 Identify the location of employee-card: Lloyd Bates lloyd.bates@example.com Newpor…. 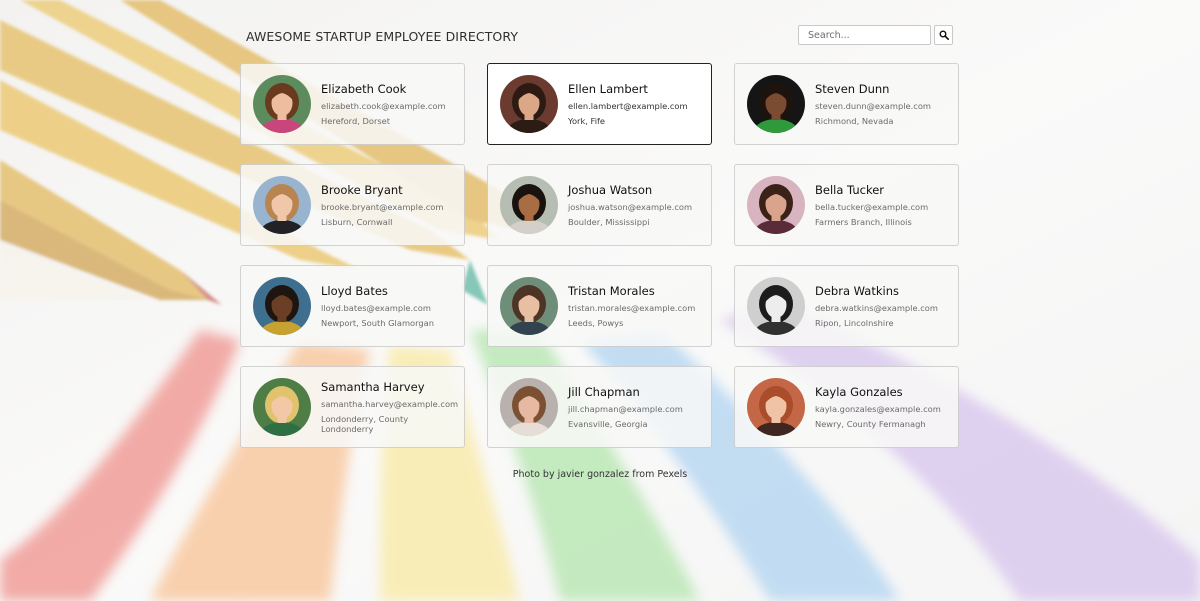
(352, 306).